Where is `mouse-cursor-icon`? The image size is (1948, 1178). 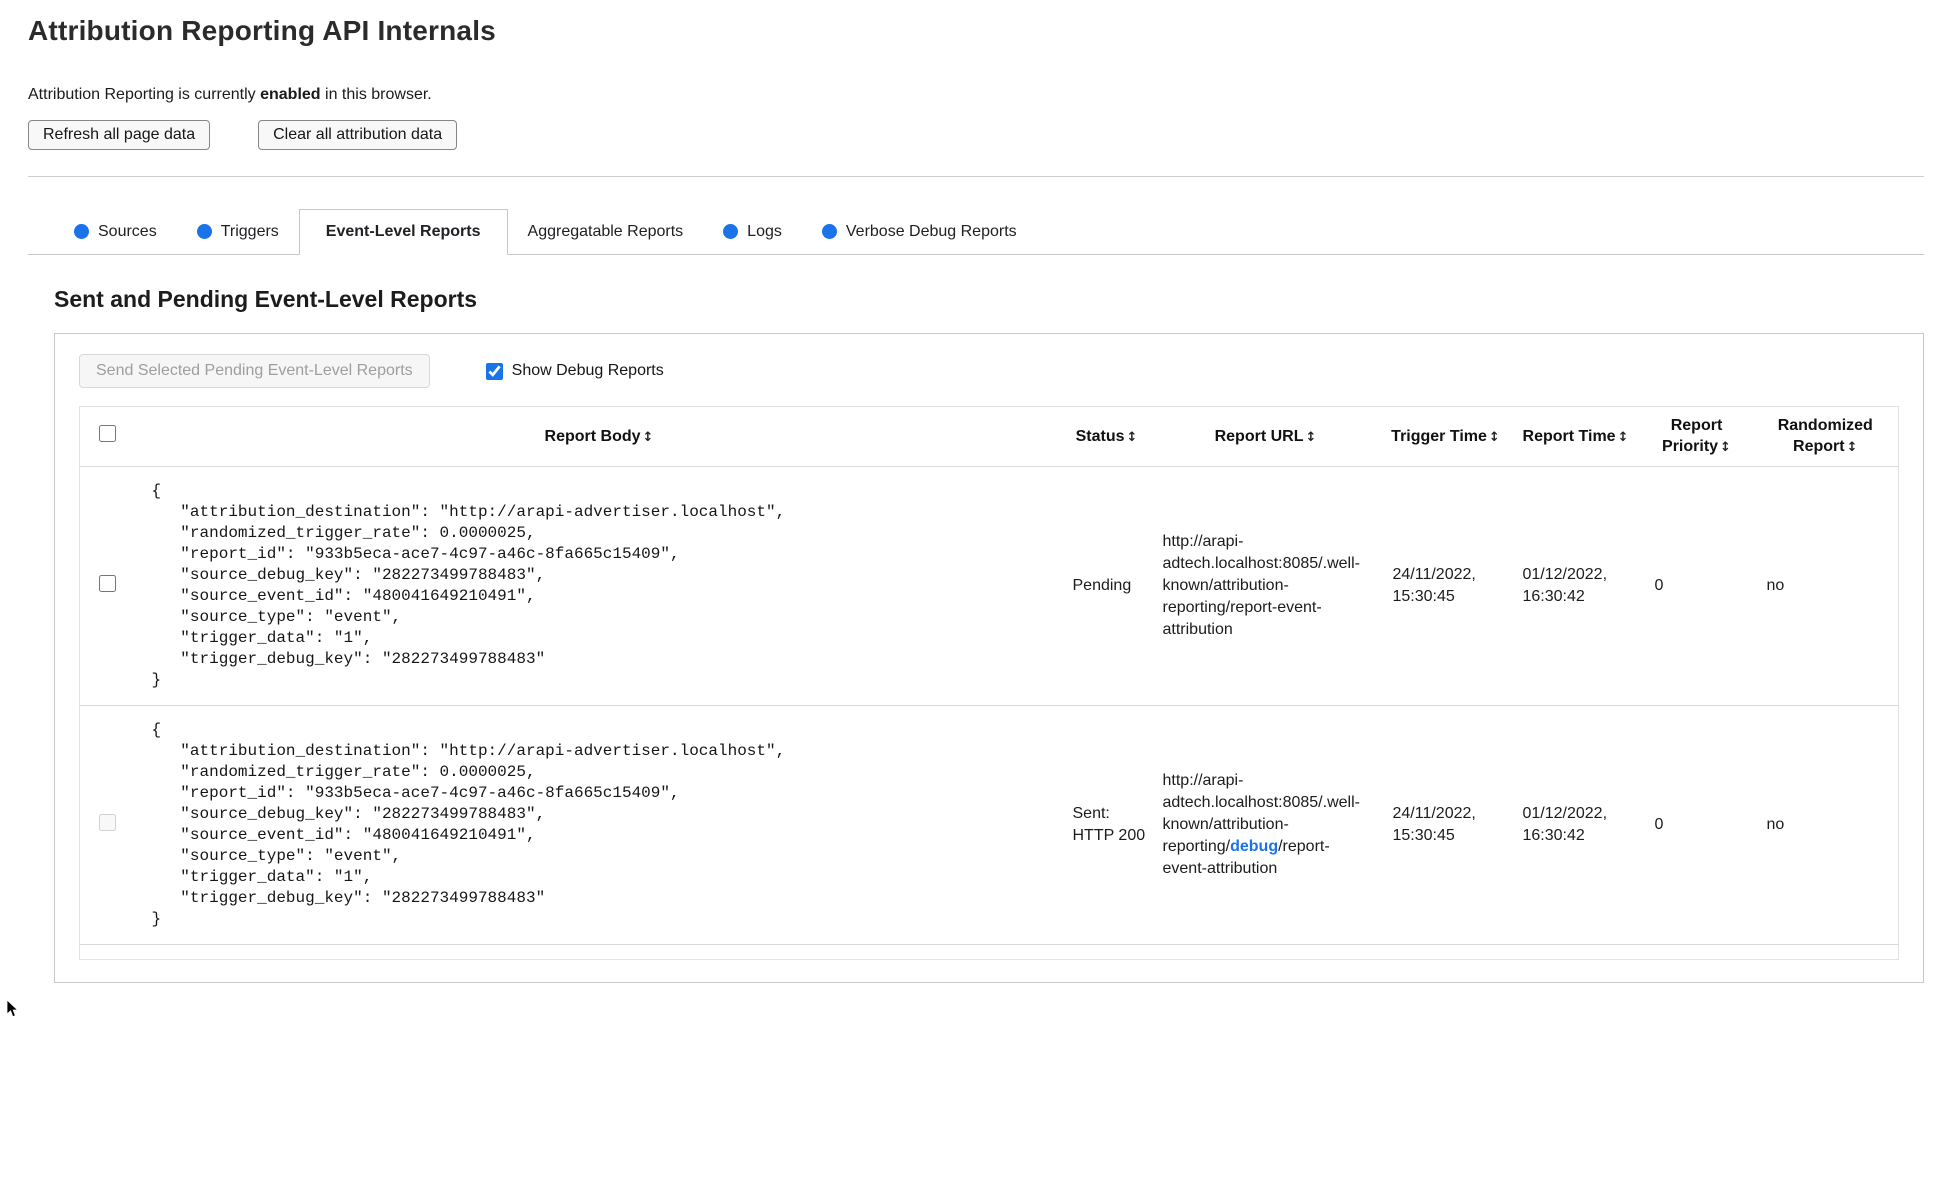
mouse-cursor-icon is located at coordinates (12, 1009).